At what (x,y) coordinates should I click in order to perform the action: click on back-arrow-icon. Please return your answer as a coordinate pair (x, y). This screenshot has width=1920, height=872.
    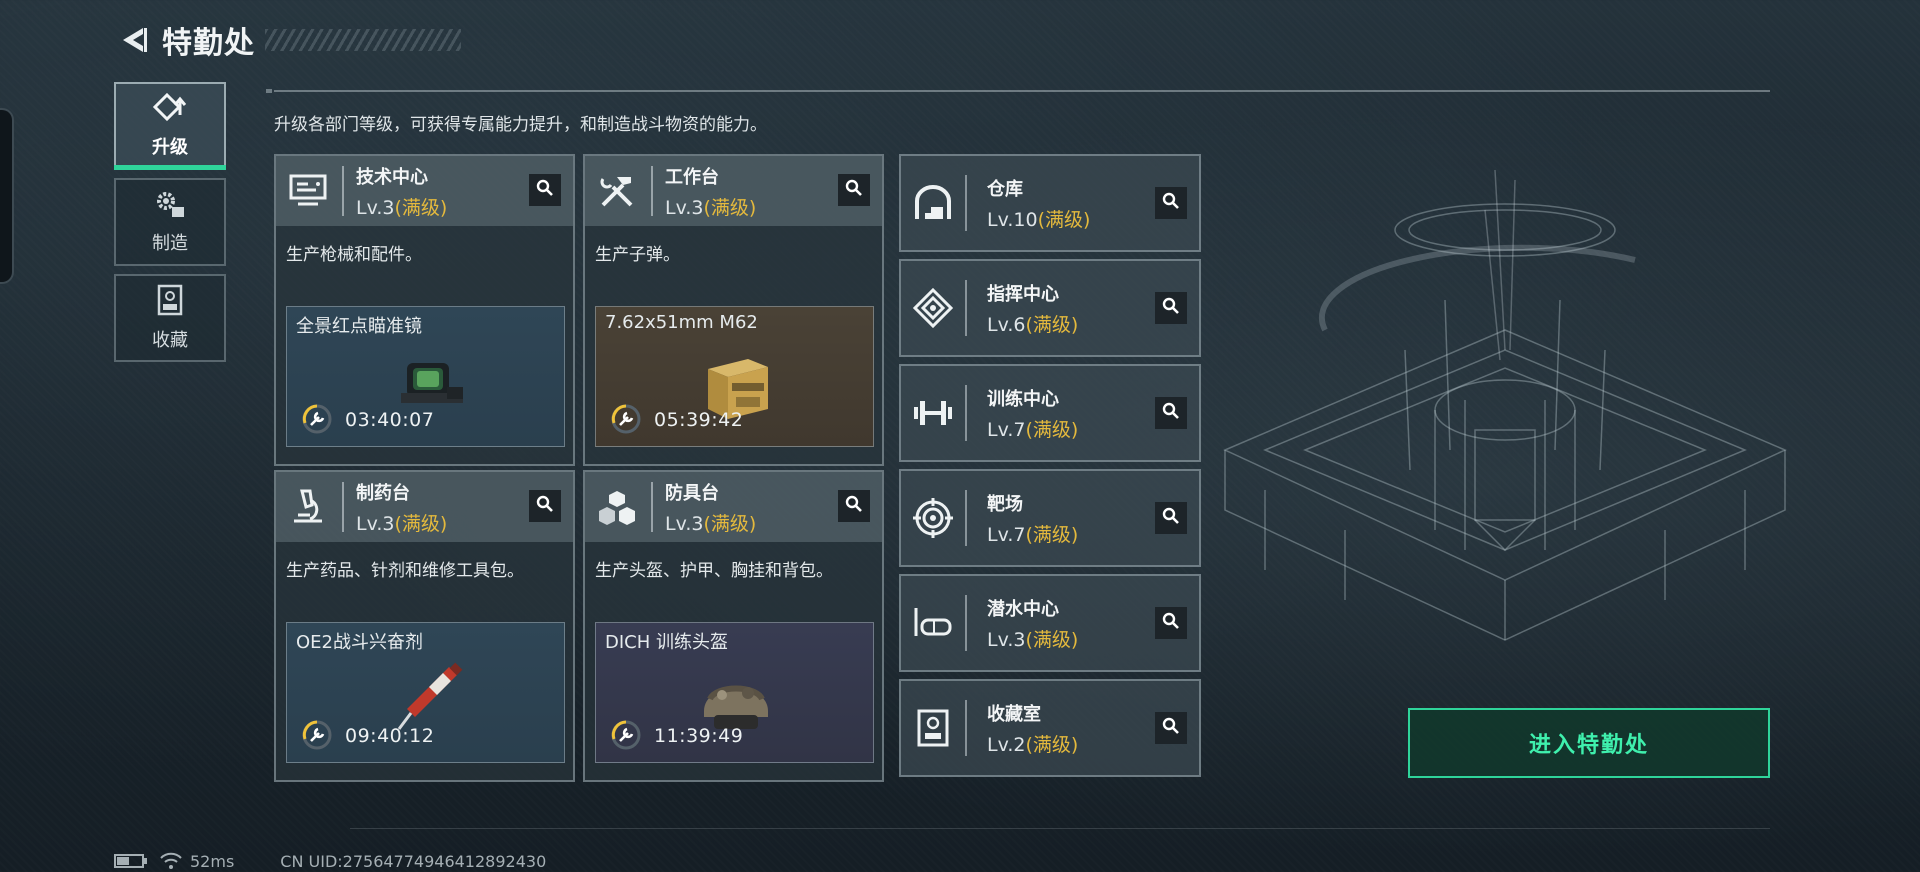
    Looking at the image, I should click on (133, 40).